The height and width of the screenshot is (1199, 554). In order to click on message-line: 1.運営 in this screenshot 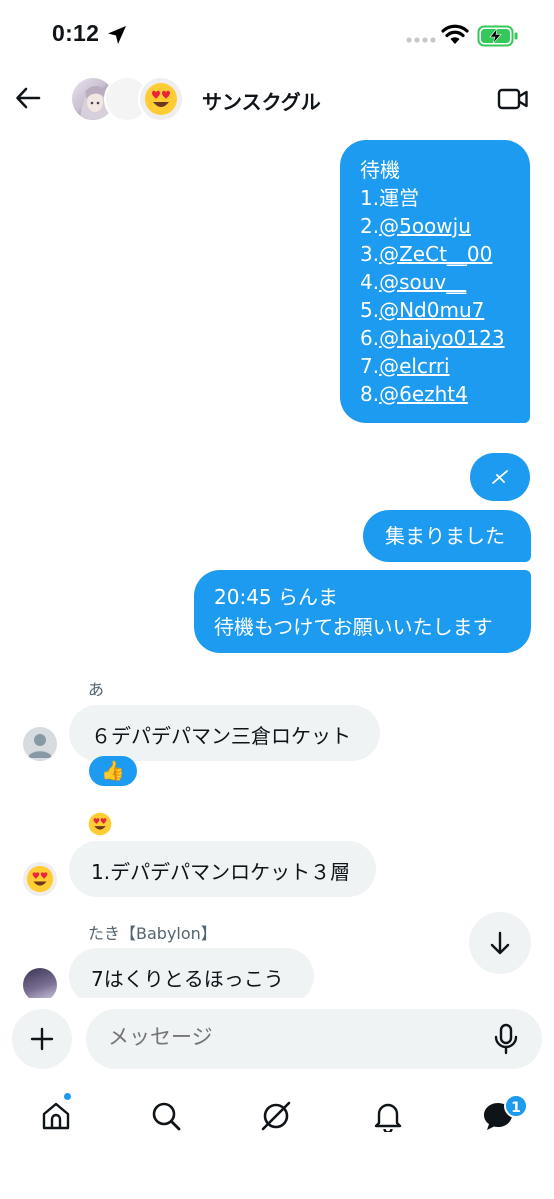, I will do `click(390, 198)`.